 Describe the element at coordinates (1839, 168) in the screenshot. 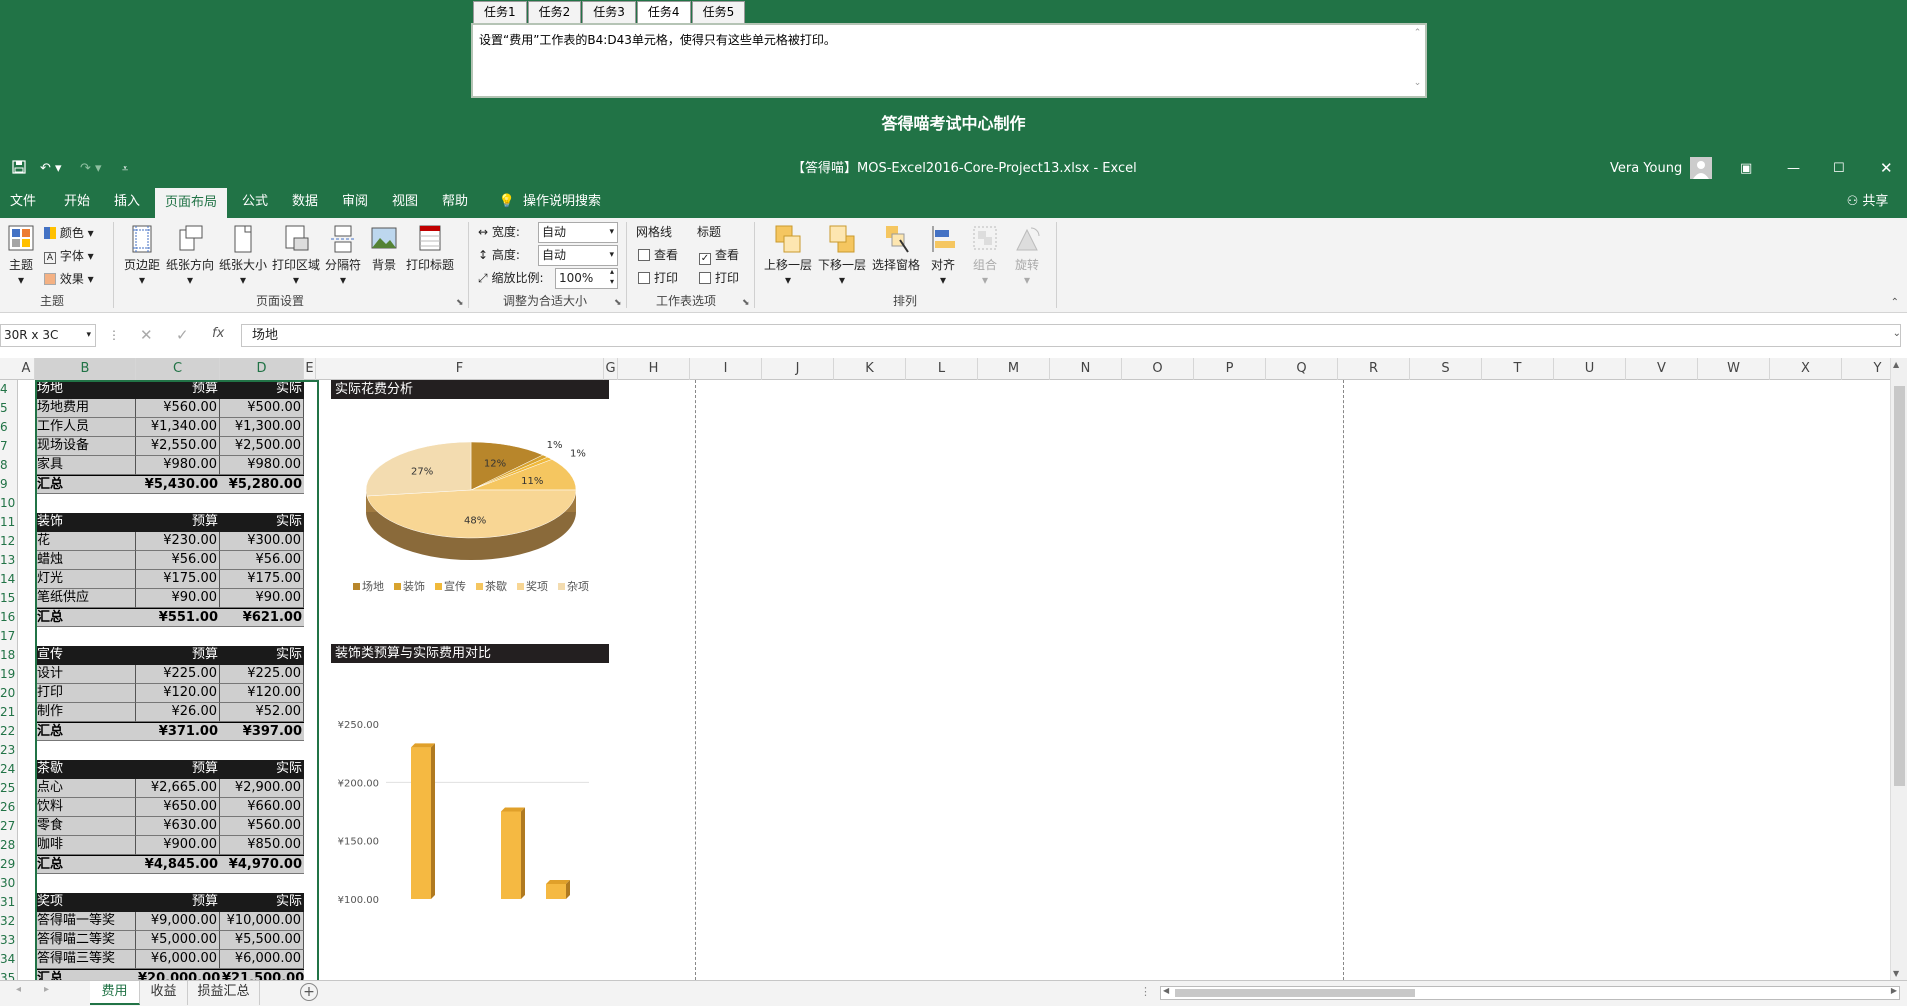

I see `maximize-icon: ☐` at that location.